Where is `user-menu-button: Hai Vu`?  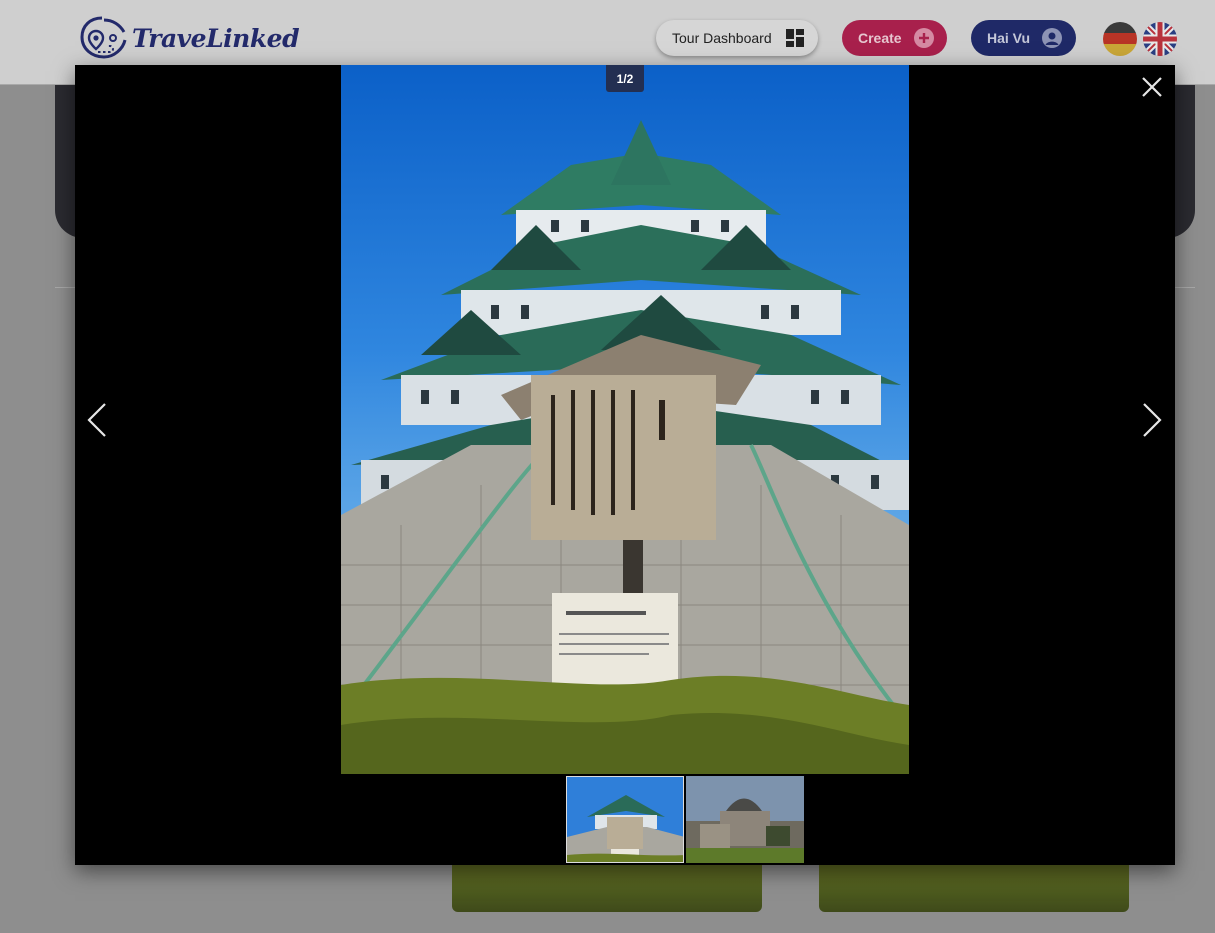
user-menu-button: Hai Vu is located at coordinates (1023, 38).